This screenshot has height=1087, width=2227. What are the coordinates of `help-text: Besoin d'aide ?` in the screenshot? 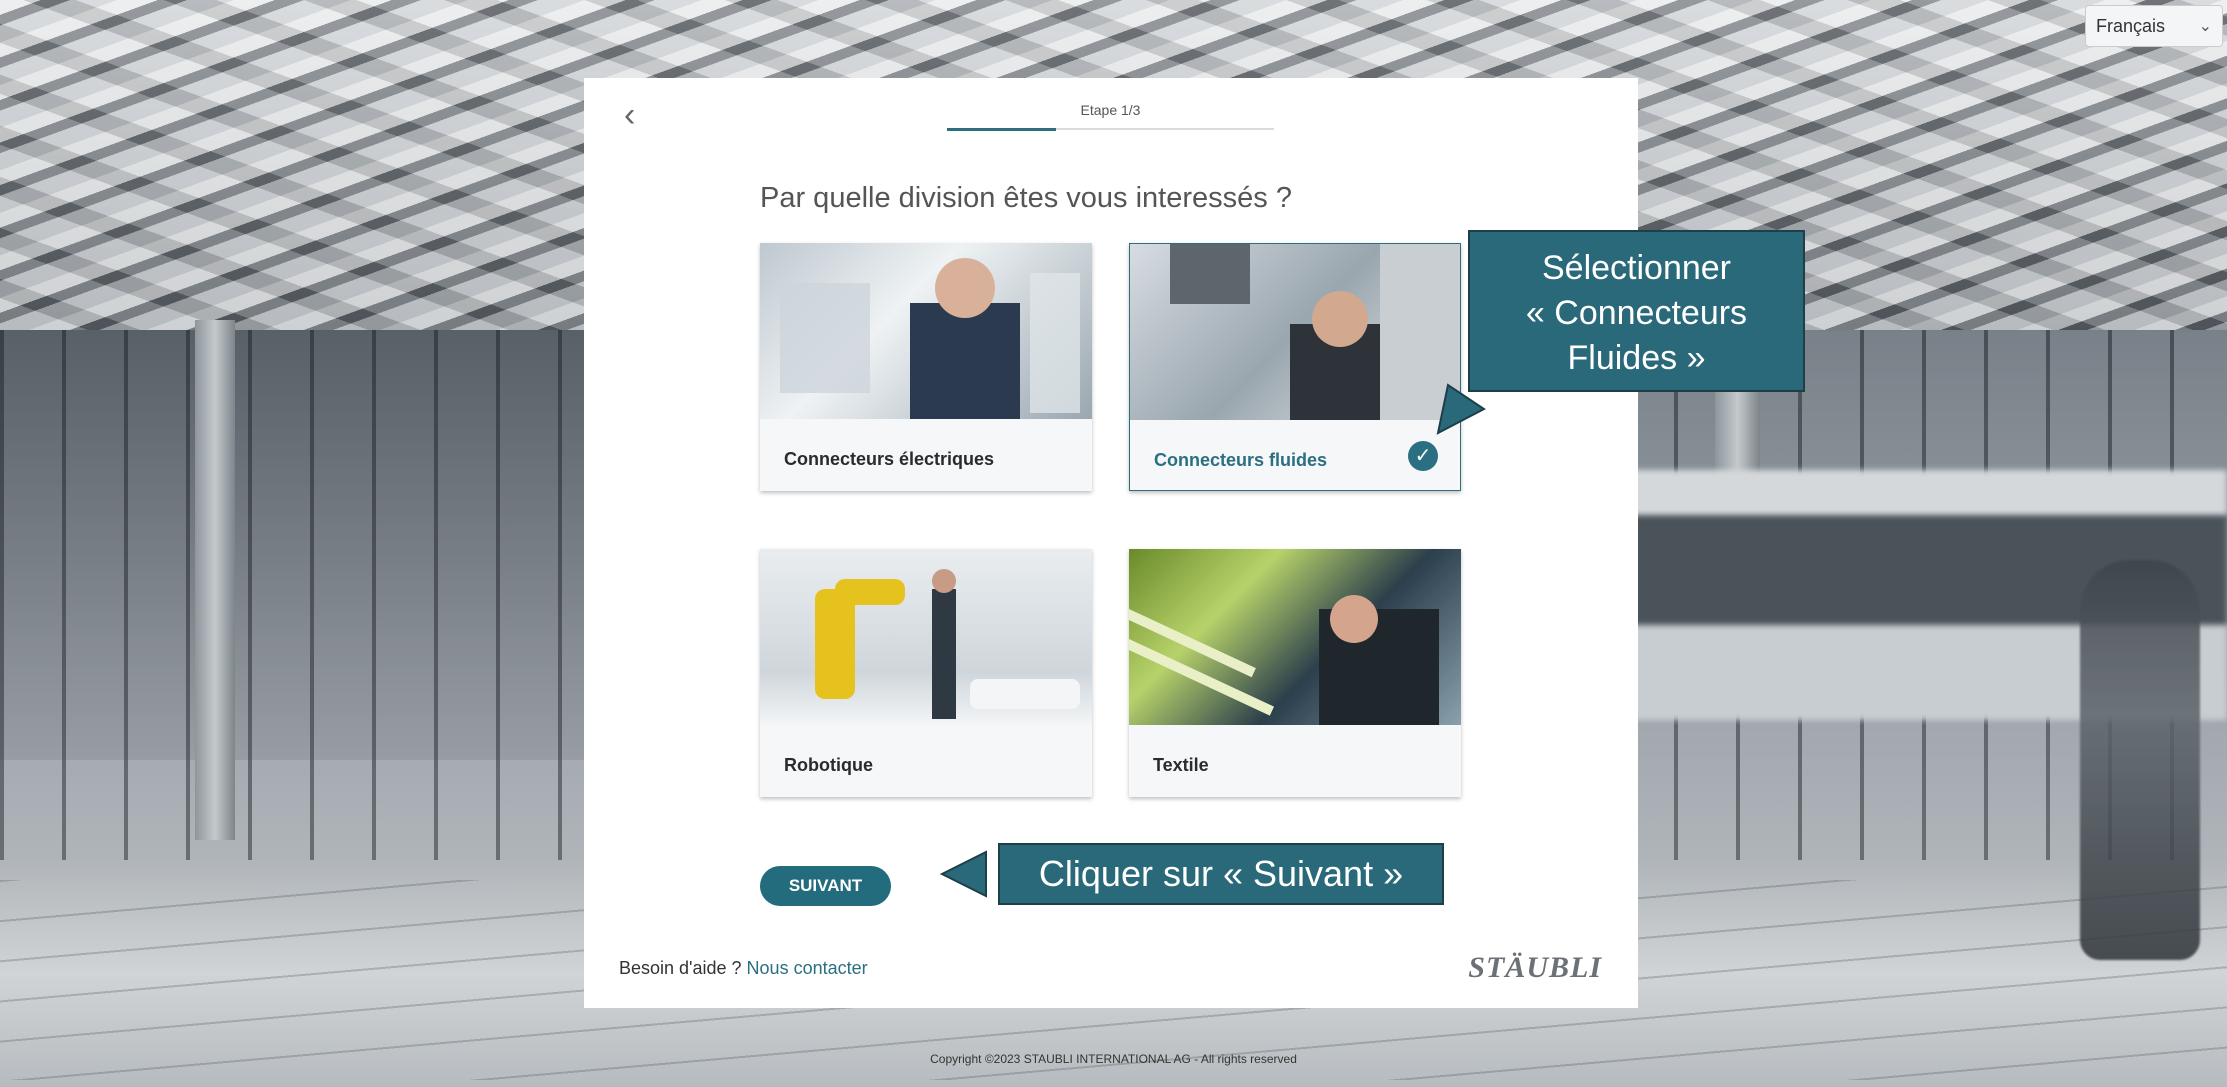 It's located at (680, 968).